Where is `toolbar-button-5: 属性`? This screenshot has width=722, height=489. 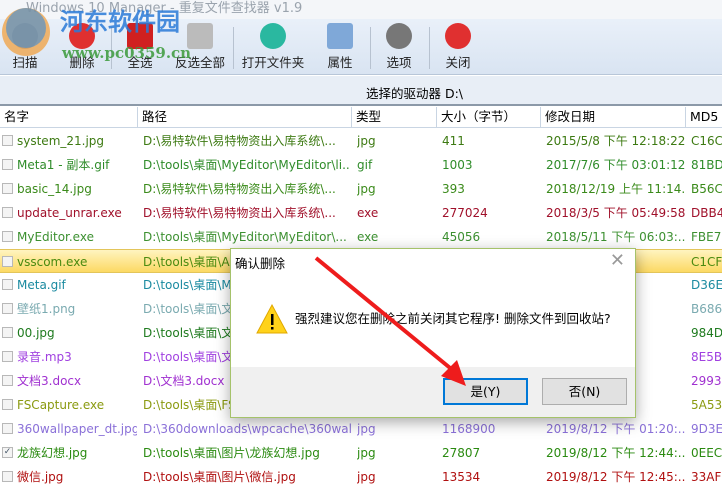 toolbar-button-5: 属性 is located at coordinates (340, 47).